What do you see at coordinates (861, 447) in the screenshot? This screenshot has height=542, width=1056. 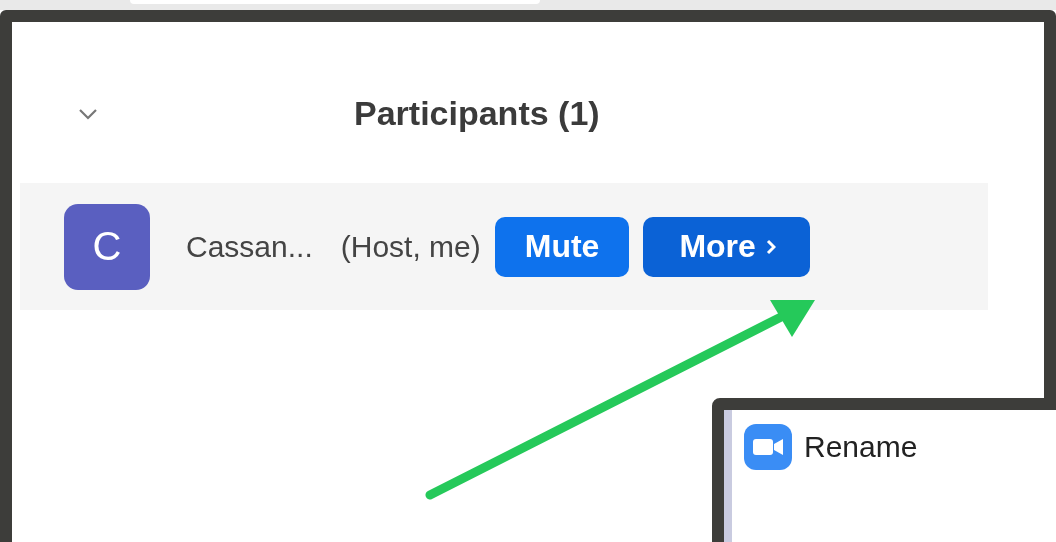 I see `rename-menu-item: Rename` at bounding box center [861, 447].